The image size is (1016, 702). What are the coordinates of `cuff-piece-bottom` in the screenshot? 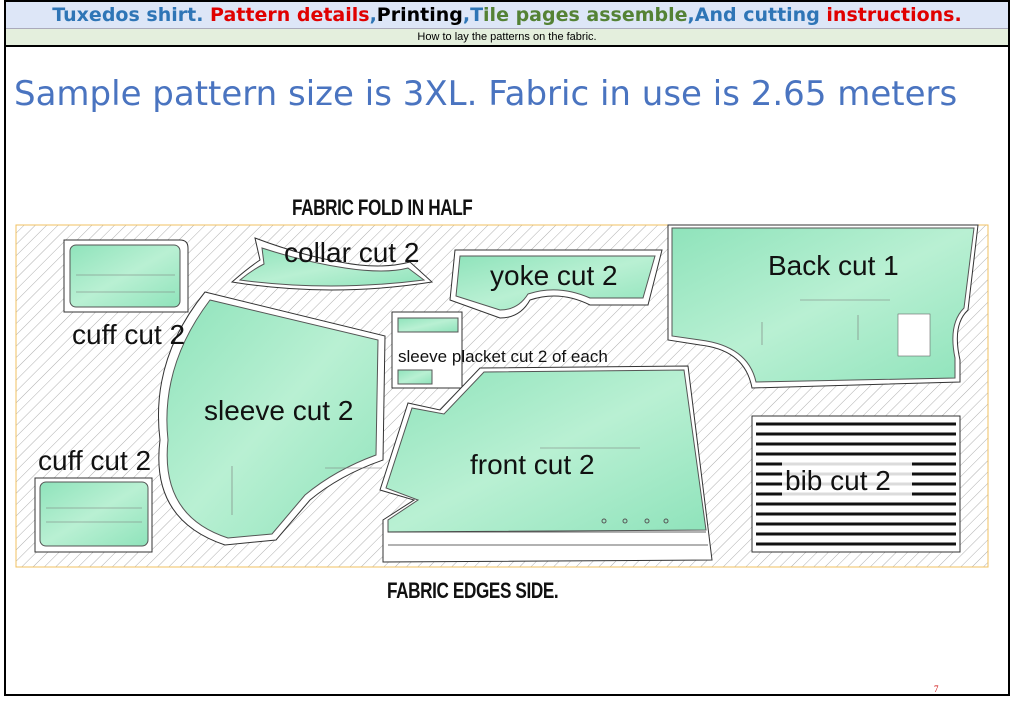 It's located at (93, 515).